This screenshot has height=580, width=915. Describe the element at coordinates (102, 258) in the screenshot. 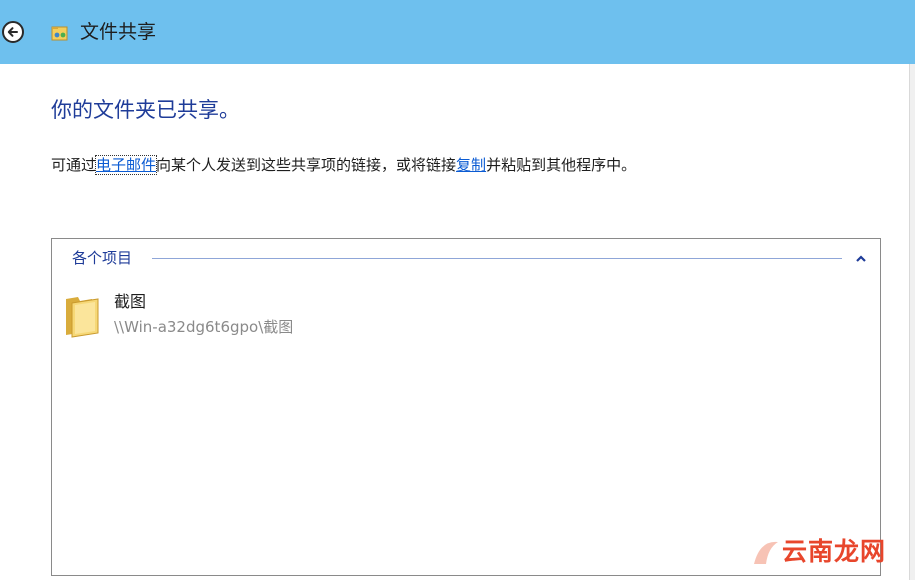

I see `items-group-title: 各个项目` at that location.